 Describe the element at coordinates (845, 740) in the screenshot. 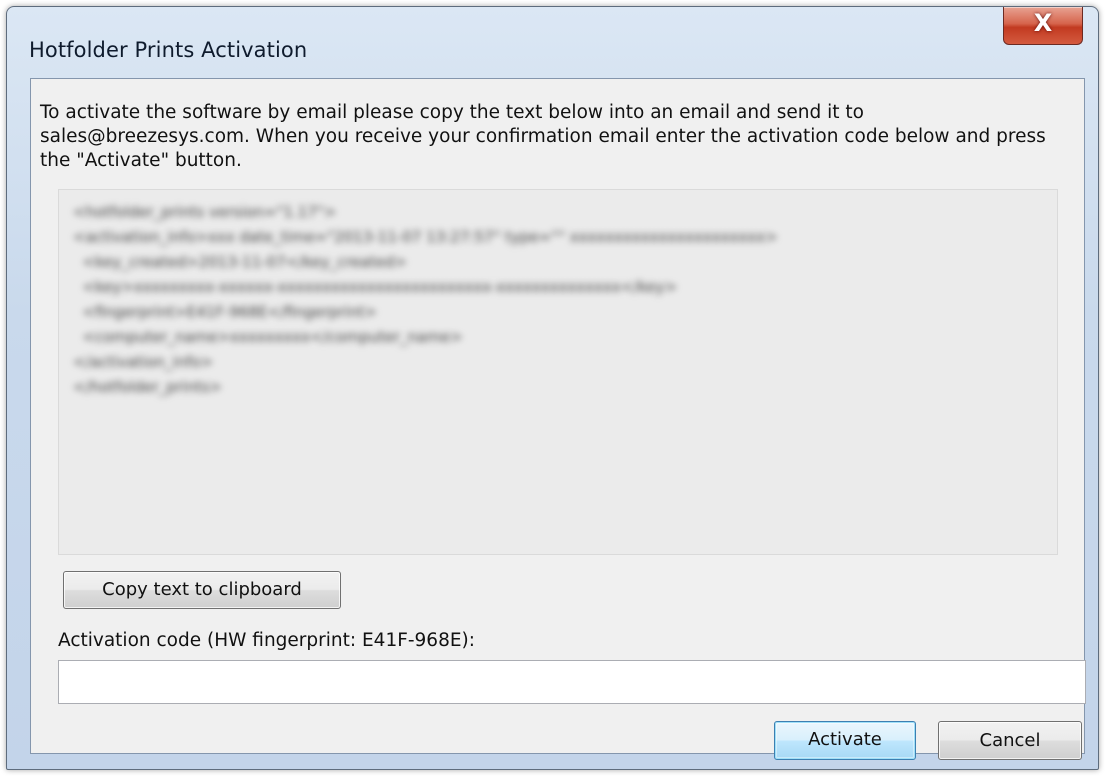

I see `activate-button: Activate` at that location.